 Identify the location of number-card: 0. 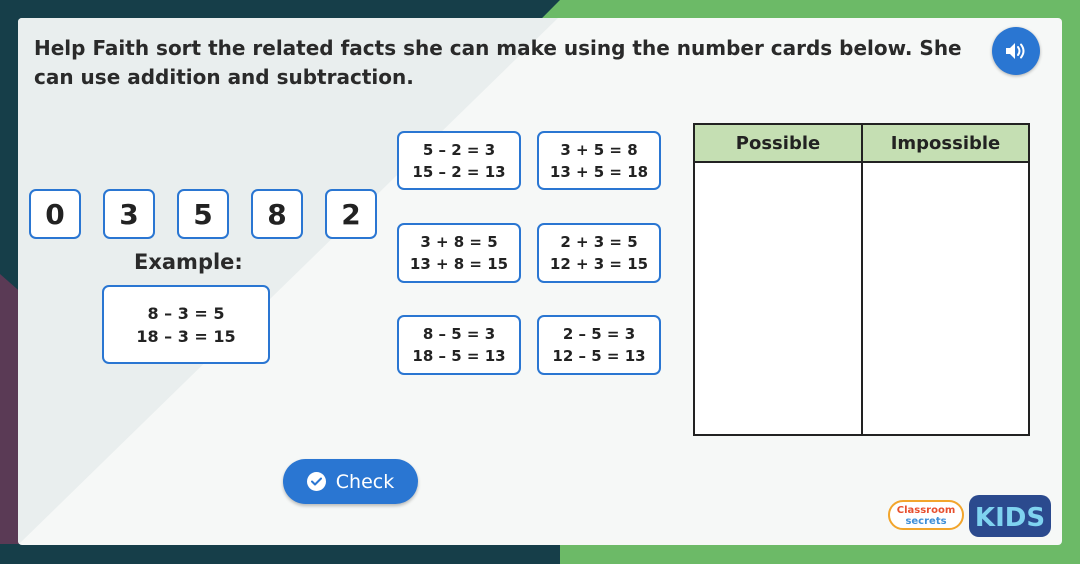
(55, 214).